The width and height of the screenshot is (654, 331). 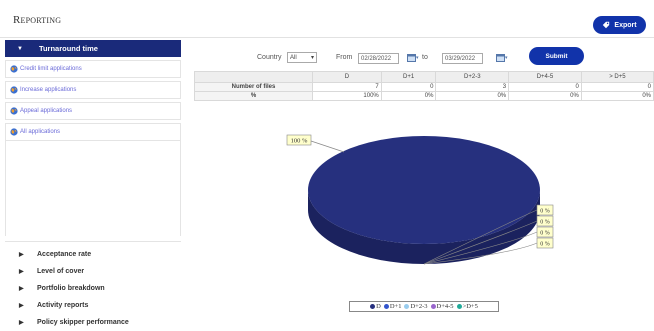 I want to click on table-row: Number of files 7 0 3 0 0, so click(x=424, y=87).